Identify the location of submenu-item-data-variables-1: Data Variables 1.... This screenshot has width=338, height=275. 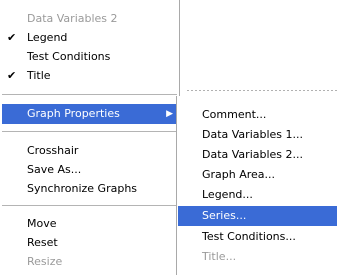
(257, 135).